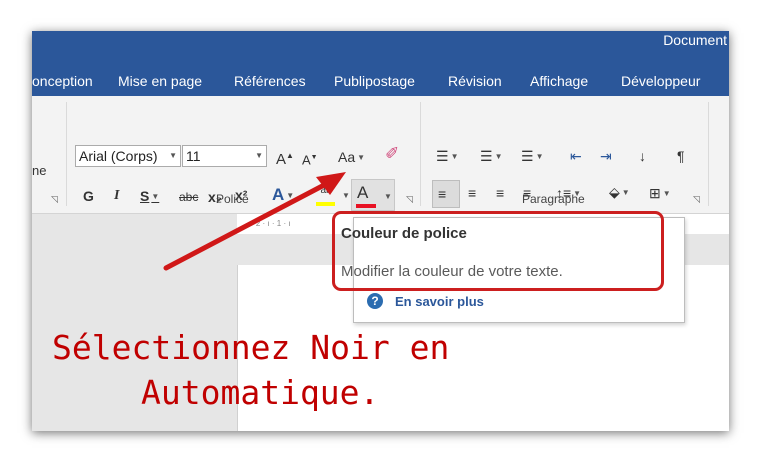  Describe the element at coordinates (247, 225) in the screenshot. I see `arrow-shaft` at that location.